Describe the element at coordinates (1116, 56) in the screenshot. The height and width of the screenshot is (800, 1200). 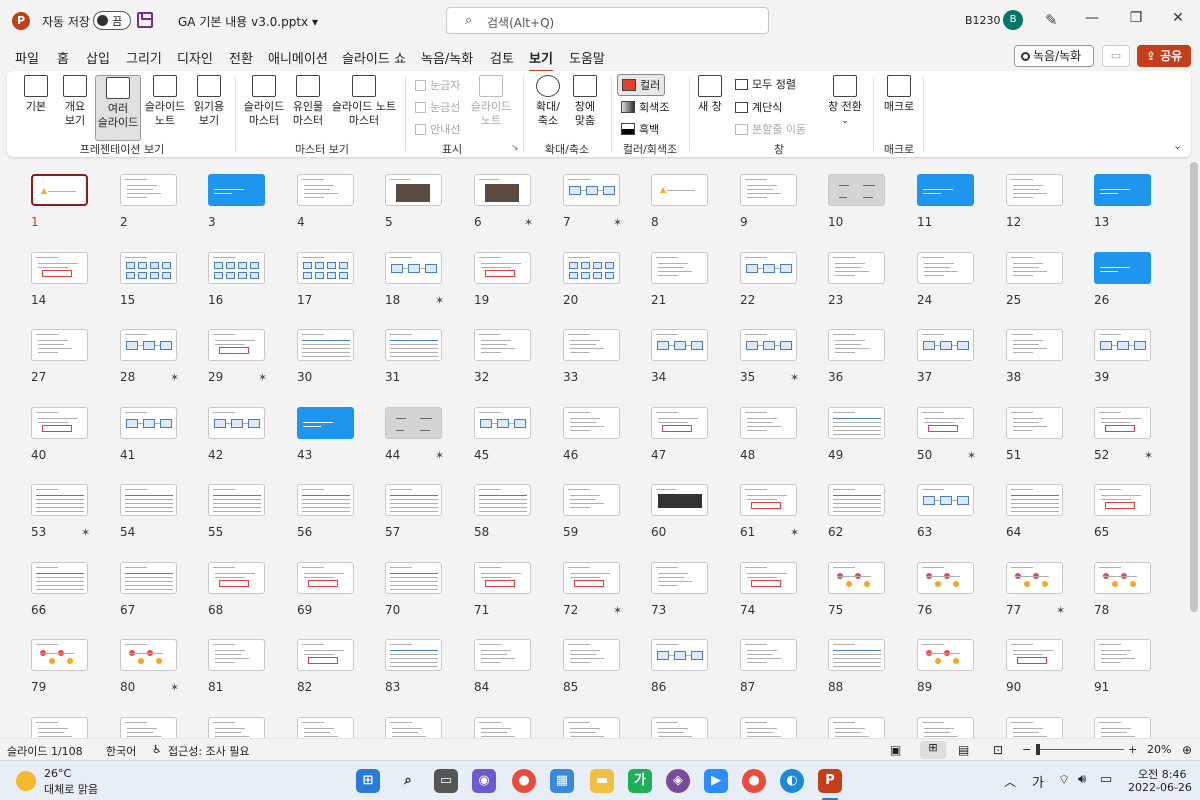
I see `comments-button: ▭` at that location.